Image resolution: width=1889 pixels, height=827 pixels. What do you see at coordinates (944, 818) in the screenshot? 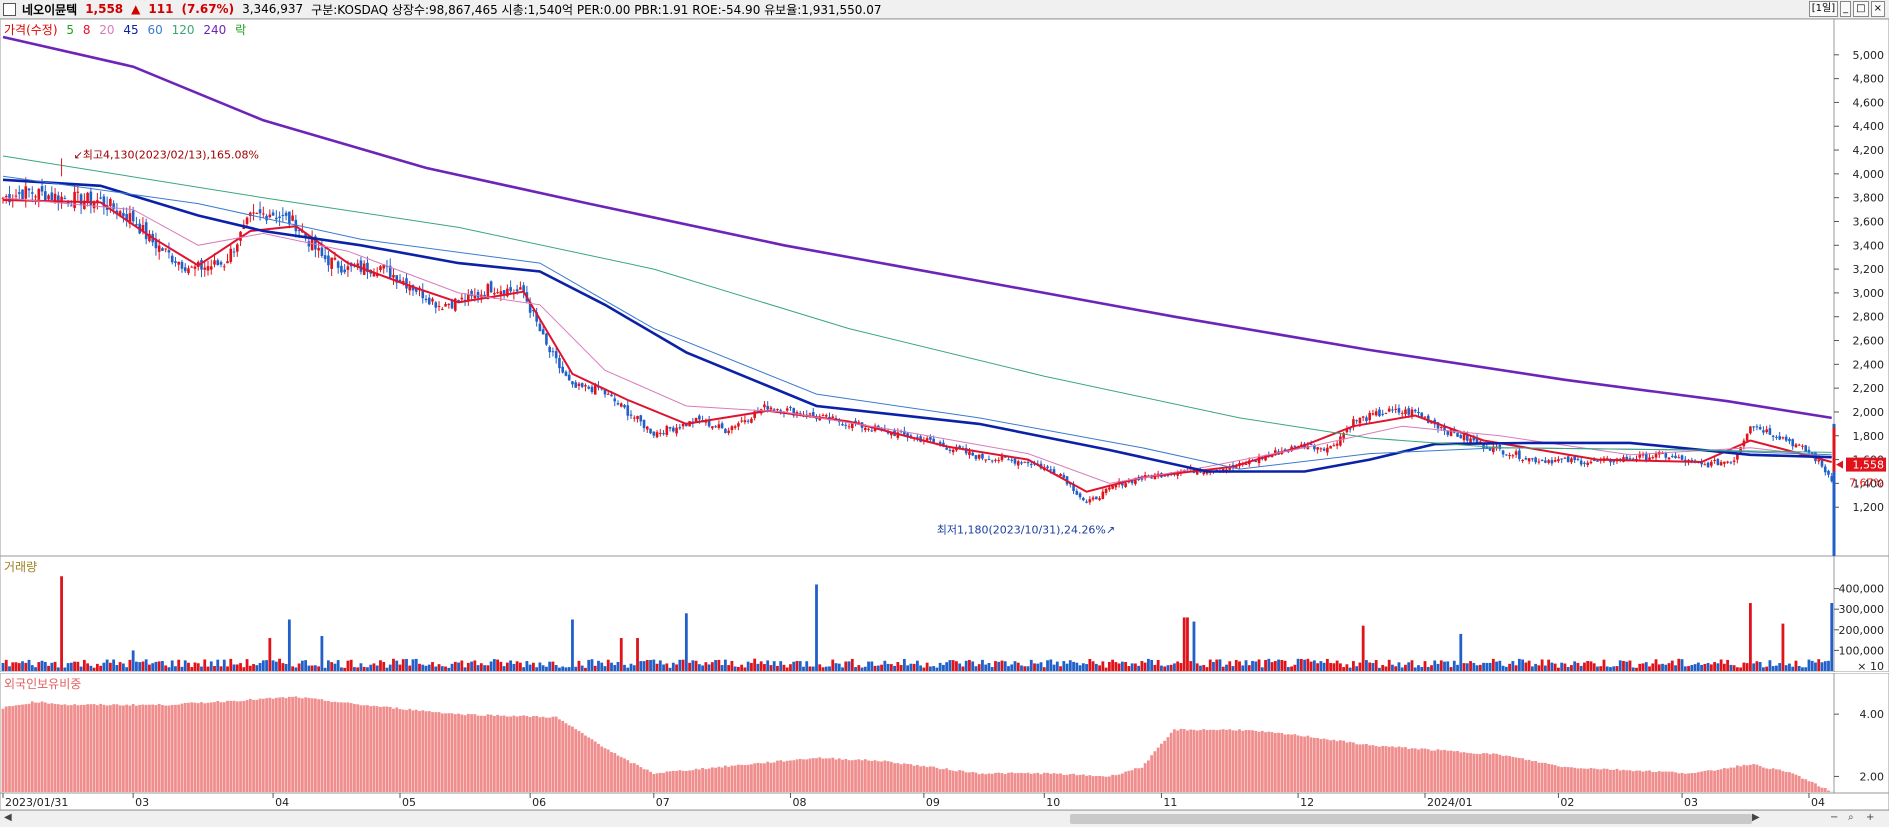
I see `horizontal-scrollbar: ◀ ▶ − ⌕ +` at bounding box center [944, 818].